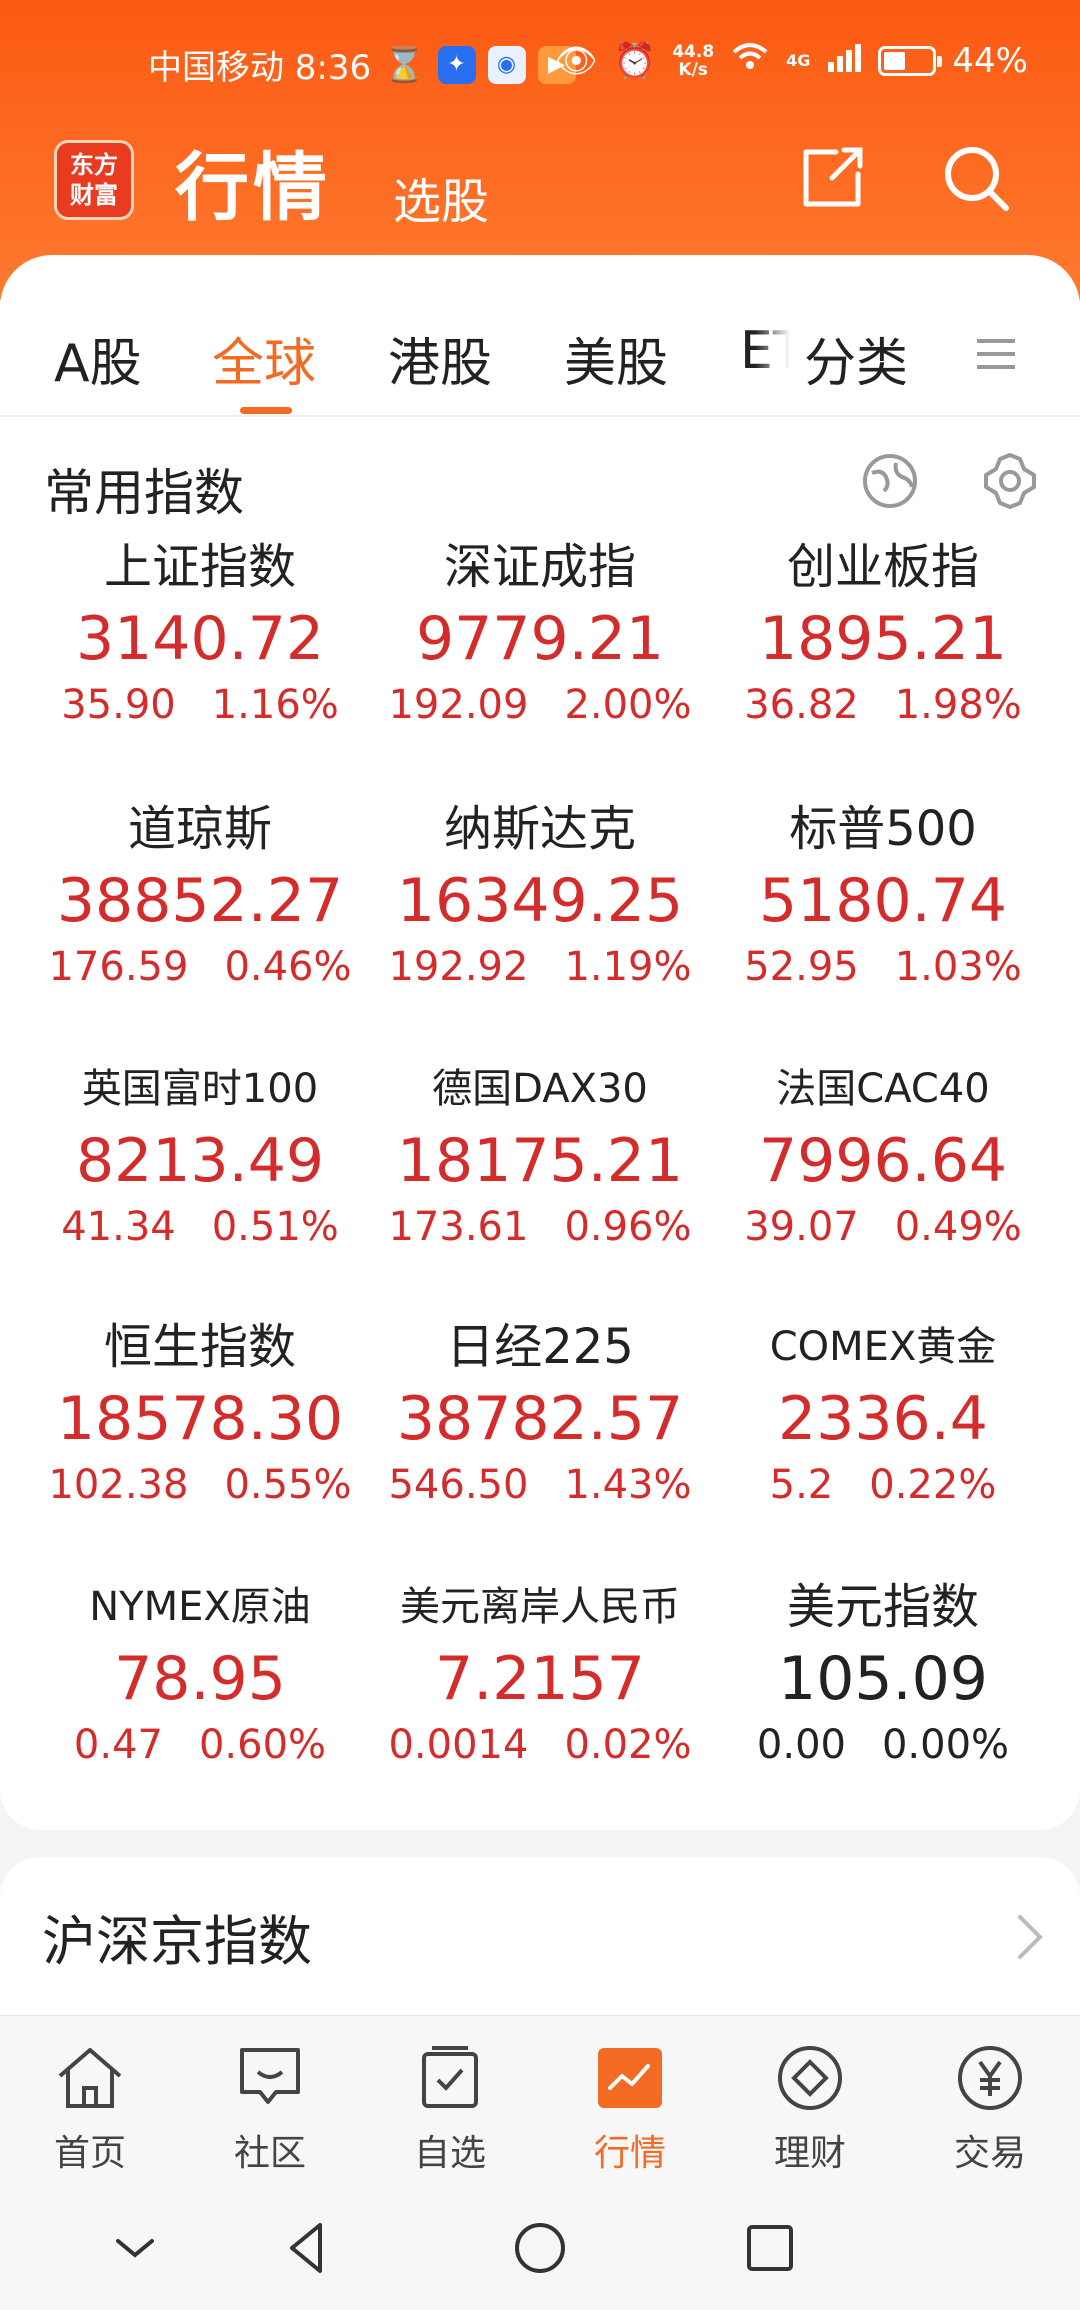 This screenshot has width=1080, height=2310. I want to click on index-cell: 日经225 38782.57 546.50 1.43%, so click(540, 1435).